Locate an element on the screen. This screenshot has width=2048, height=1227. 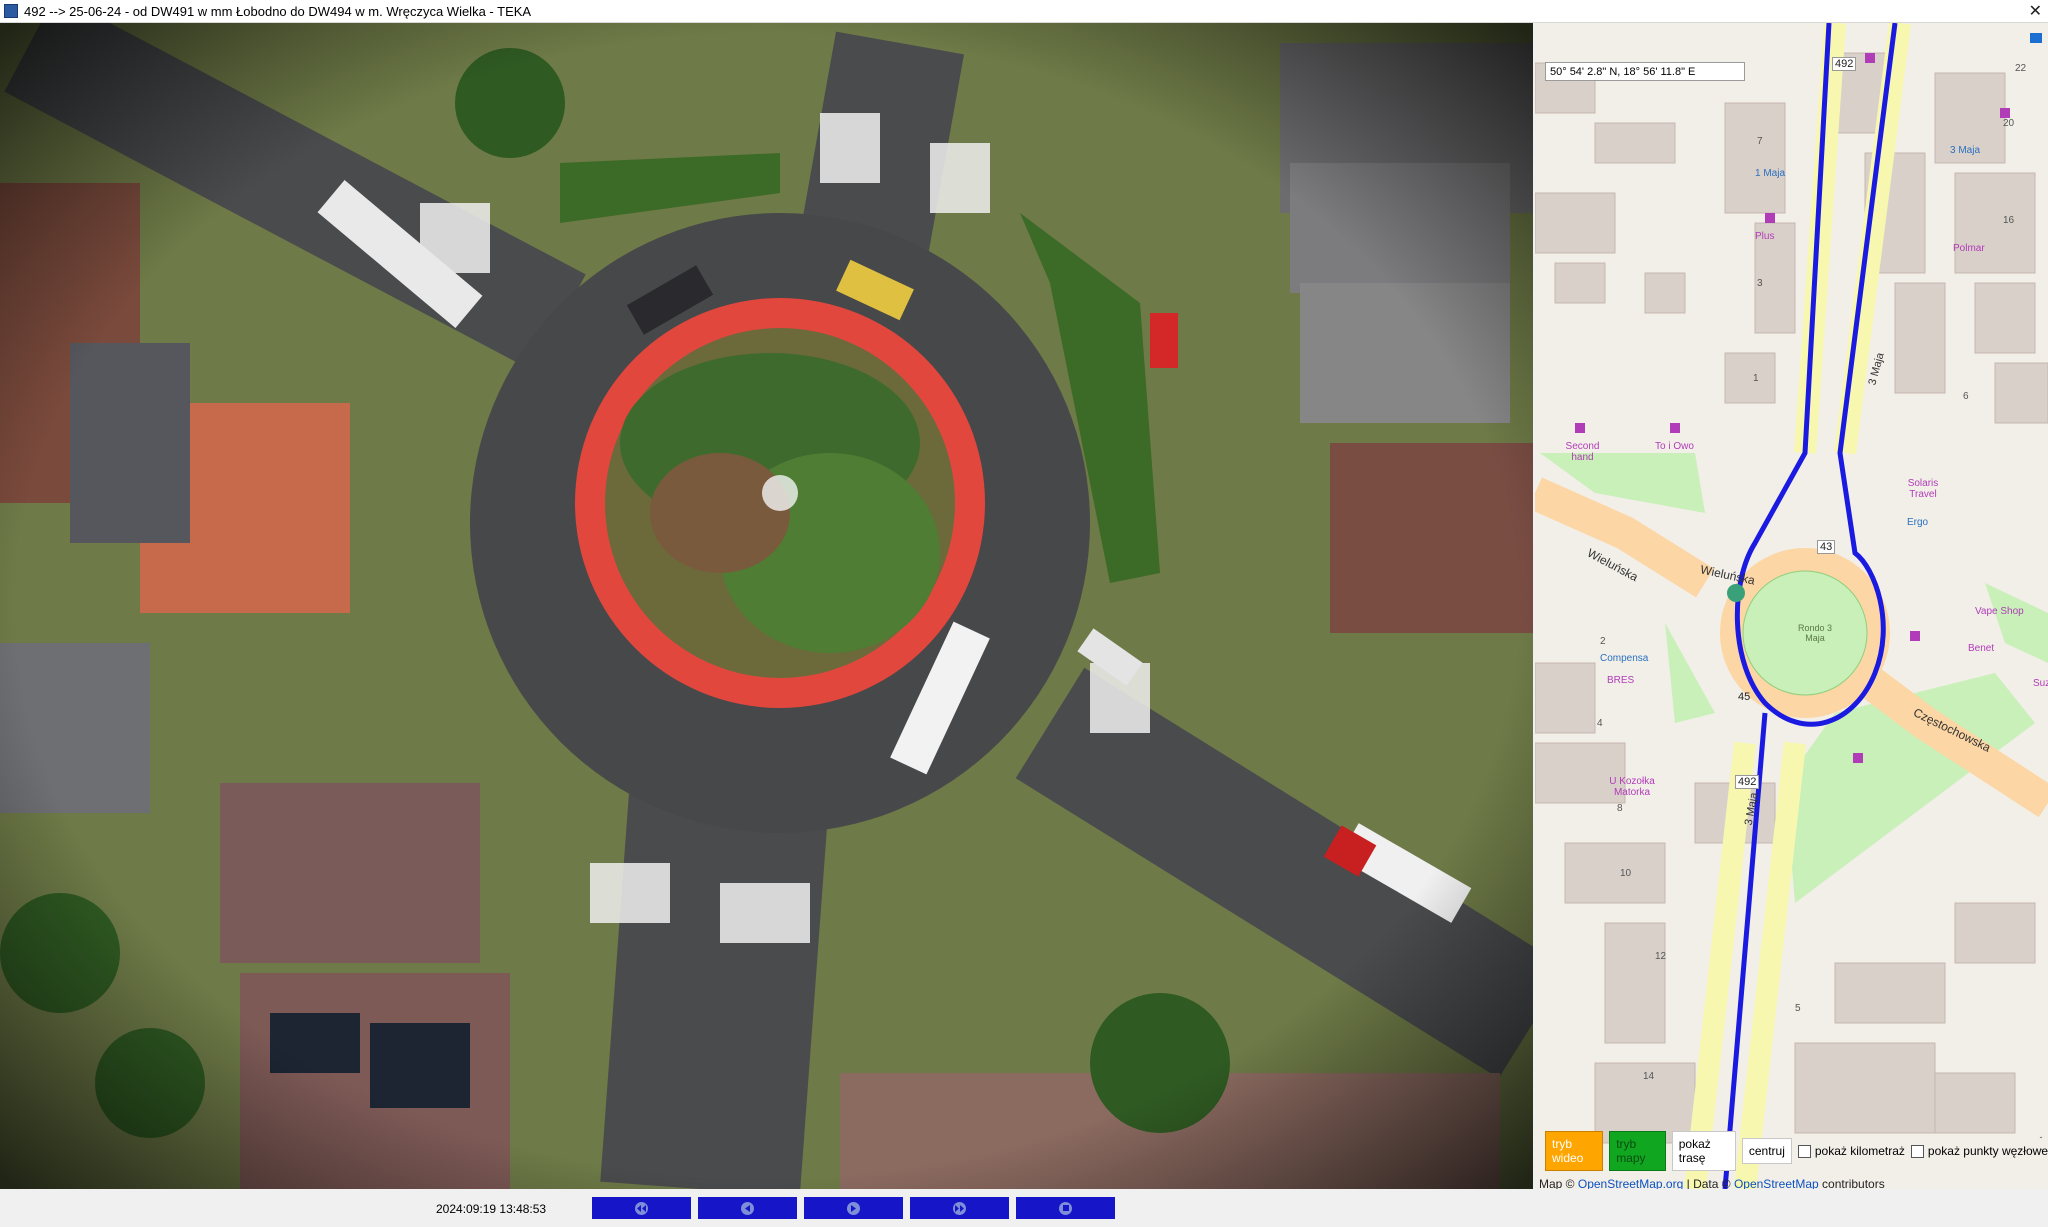
map-mode-button: tryb mapy is located at coordinates (1637, 1151).